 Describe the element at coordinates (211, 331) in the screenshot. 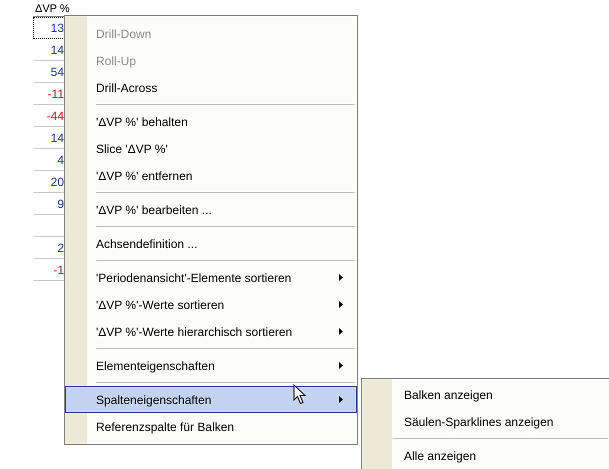

I see `menu-item: 'ΔVP %'-Werte hierarchisch sortieren` at that location.